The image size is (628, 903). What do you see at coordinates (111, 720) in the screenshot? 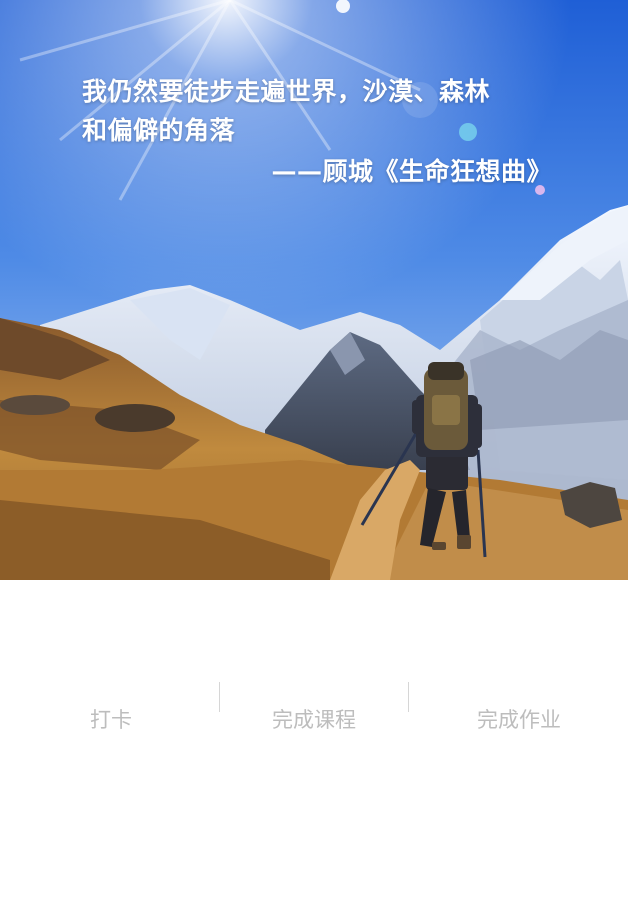
I see `tab-checkin-label: 打卡` at bounding box center [111, 720].